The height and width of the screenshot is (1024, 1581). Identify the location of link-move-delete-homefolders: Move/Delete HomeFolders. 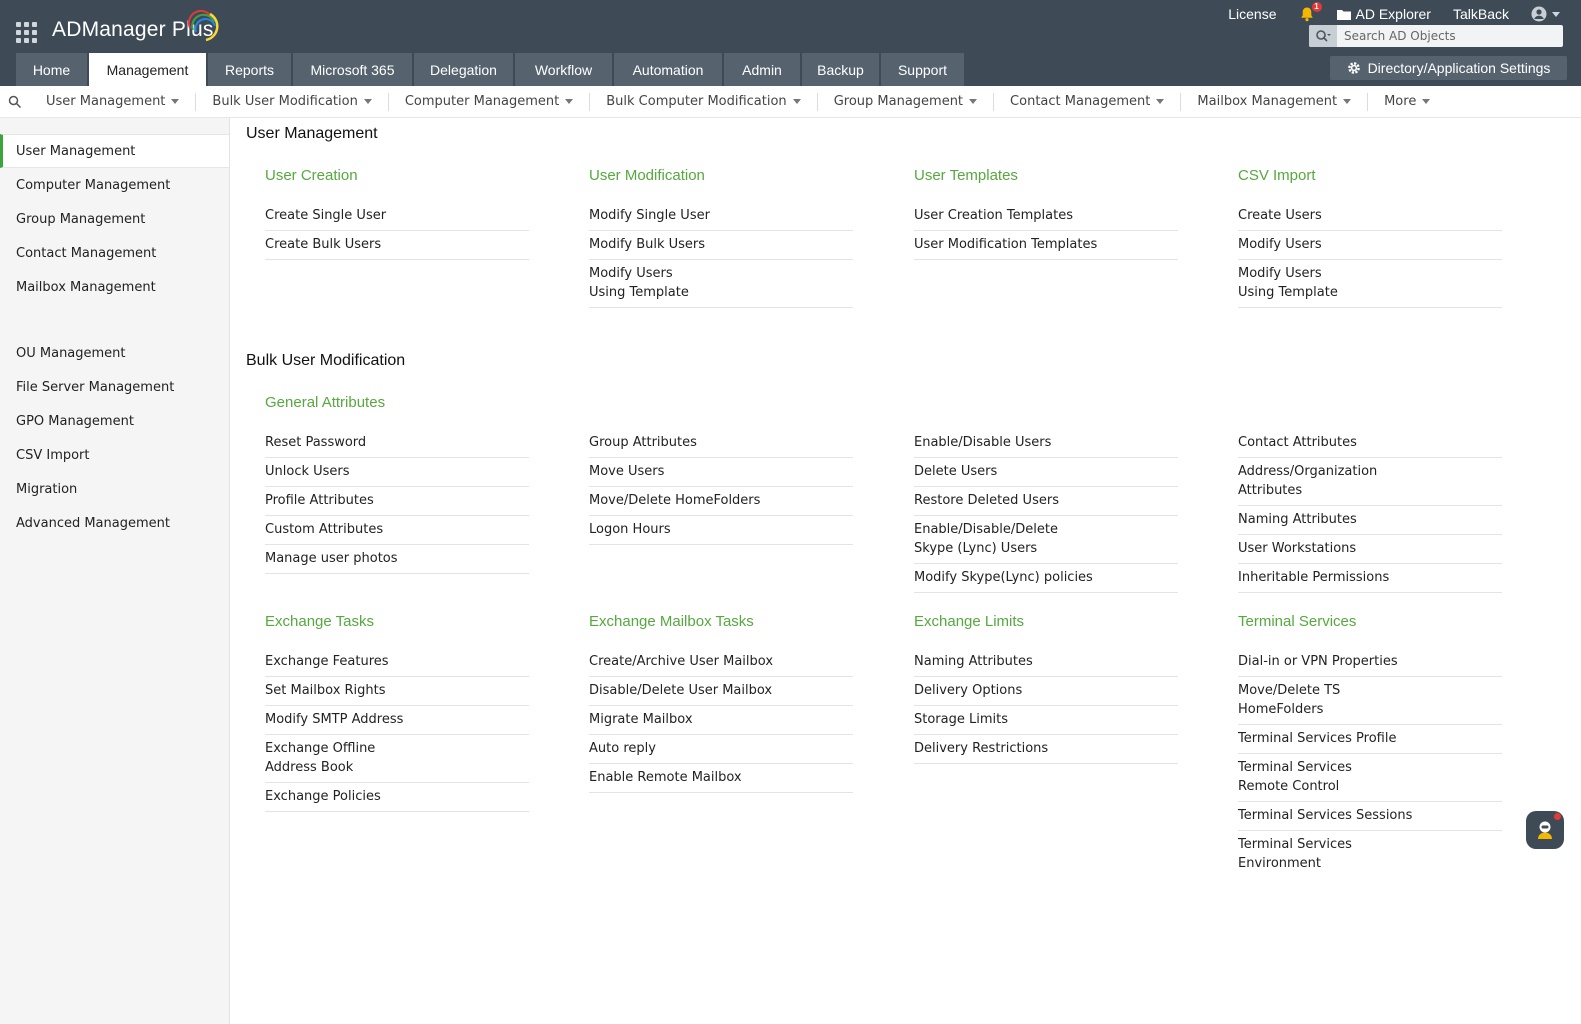
(721, 501).